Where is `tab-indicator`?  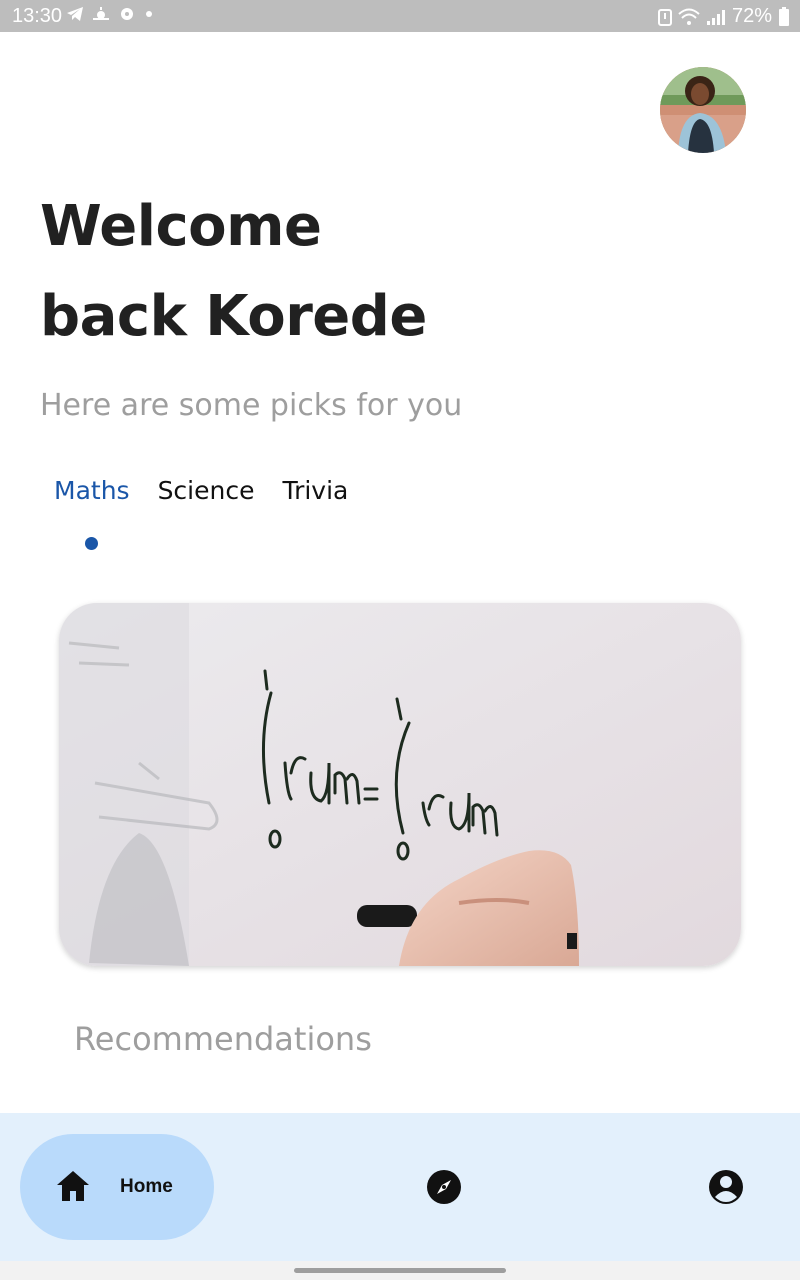
tab-indicator is located at coordinates (91, 543).